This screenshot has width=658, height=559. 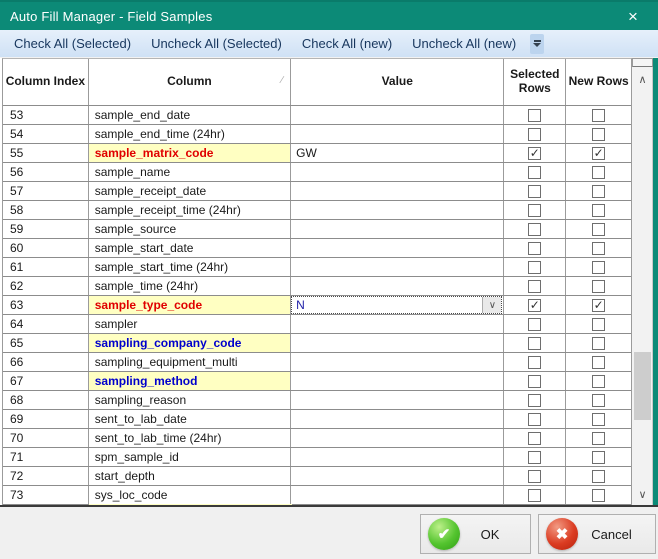 What do you see at coordinates (633, 17) in the screenshot?
I see `close-button: ×` at bounding box center [633, 17].